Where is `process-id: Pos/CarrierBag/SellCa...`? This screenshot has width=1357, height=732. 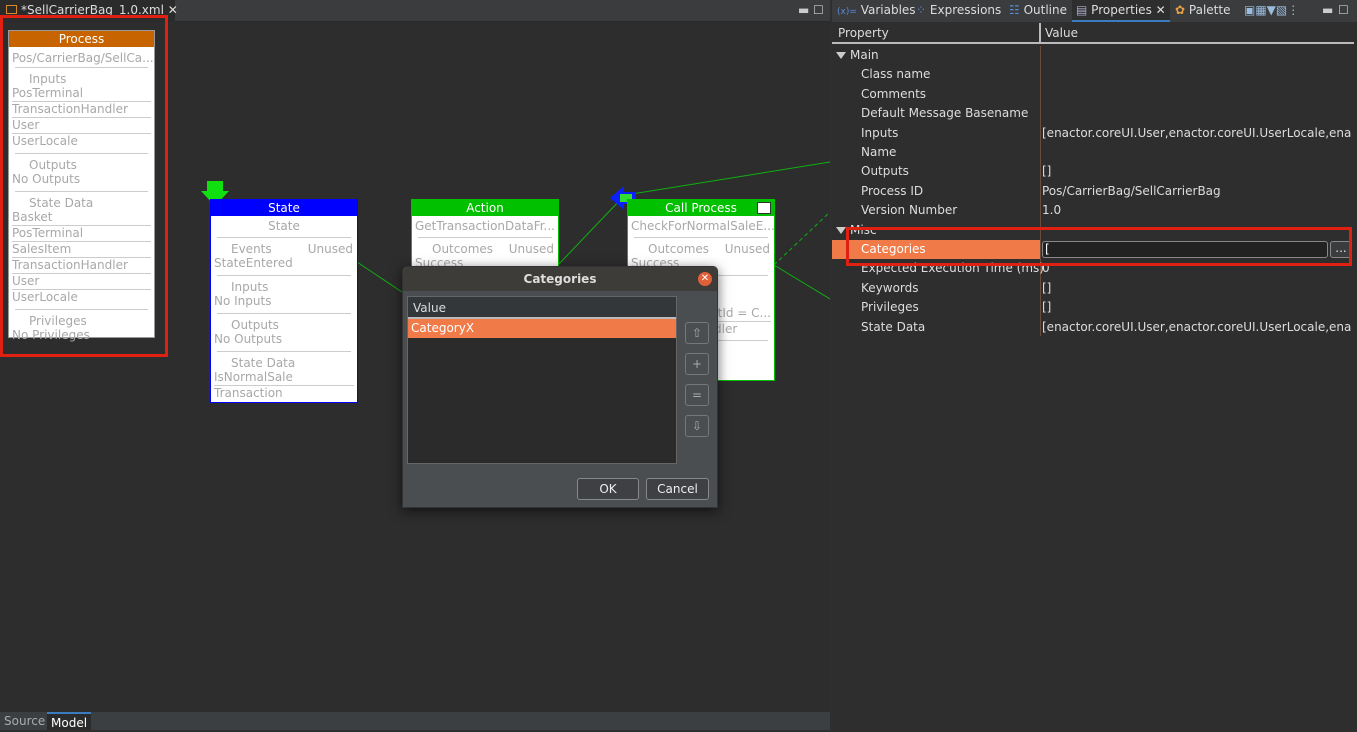
process-id: Pos/CarrierBag/SellCa... is located at coordinates (83, 58).